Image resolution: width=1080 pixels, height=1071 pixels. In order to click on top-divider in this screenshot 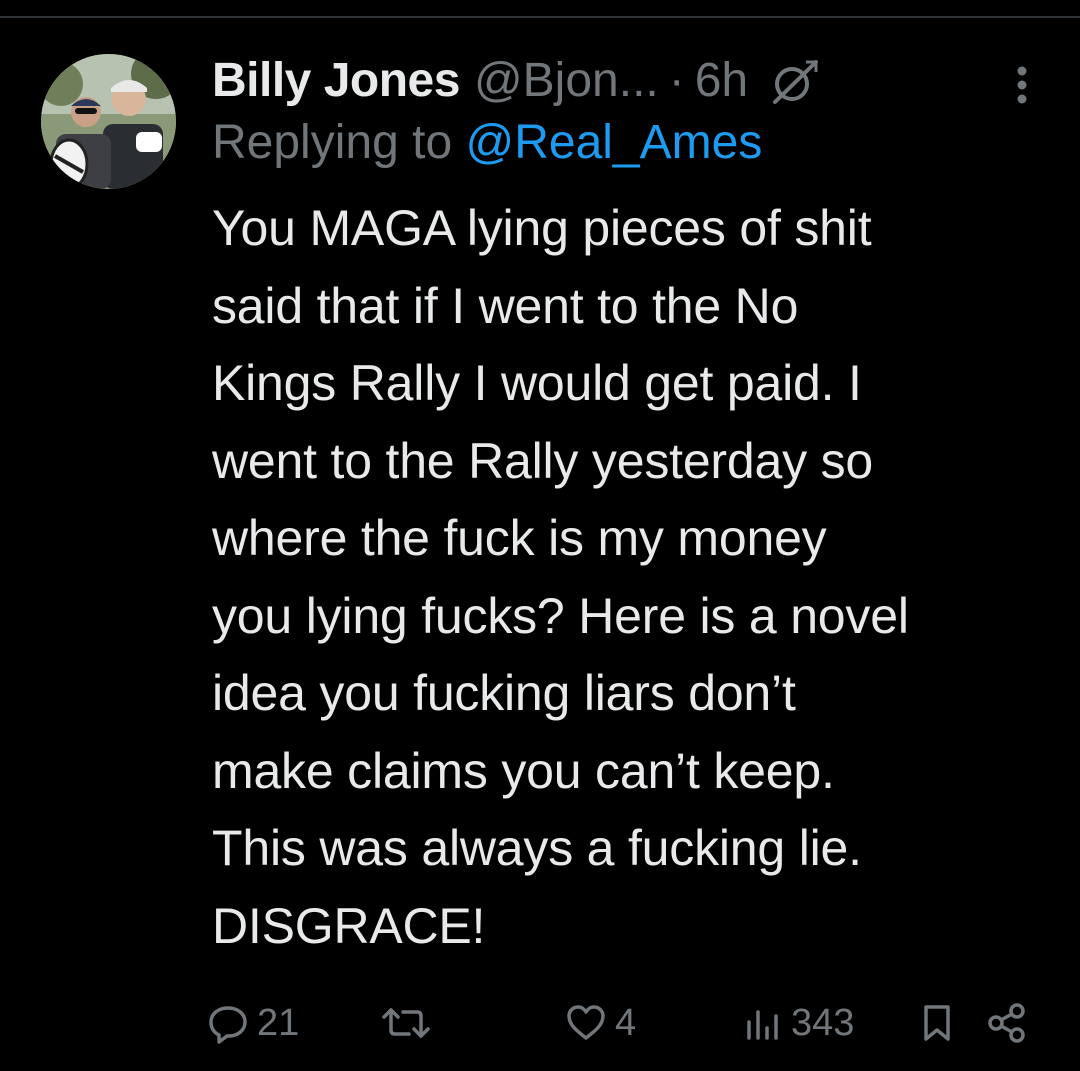, I will do `click(540, 9)`.